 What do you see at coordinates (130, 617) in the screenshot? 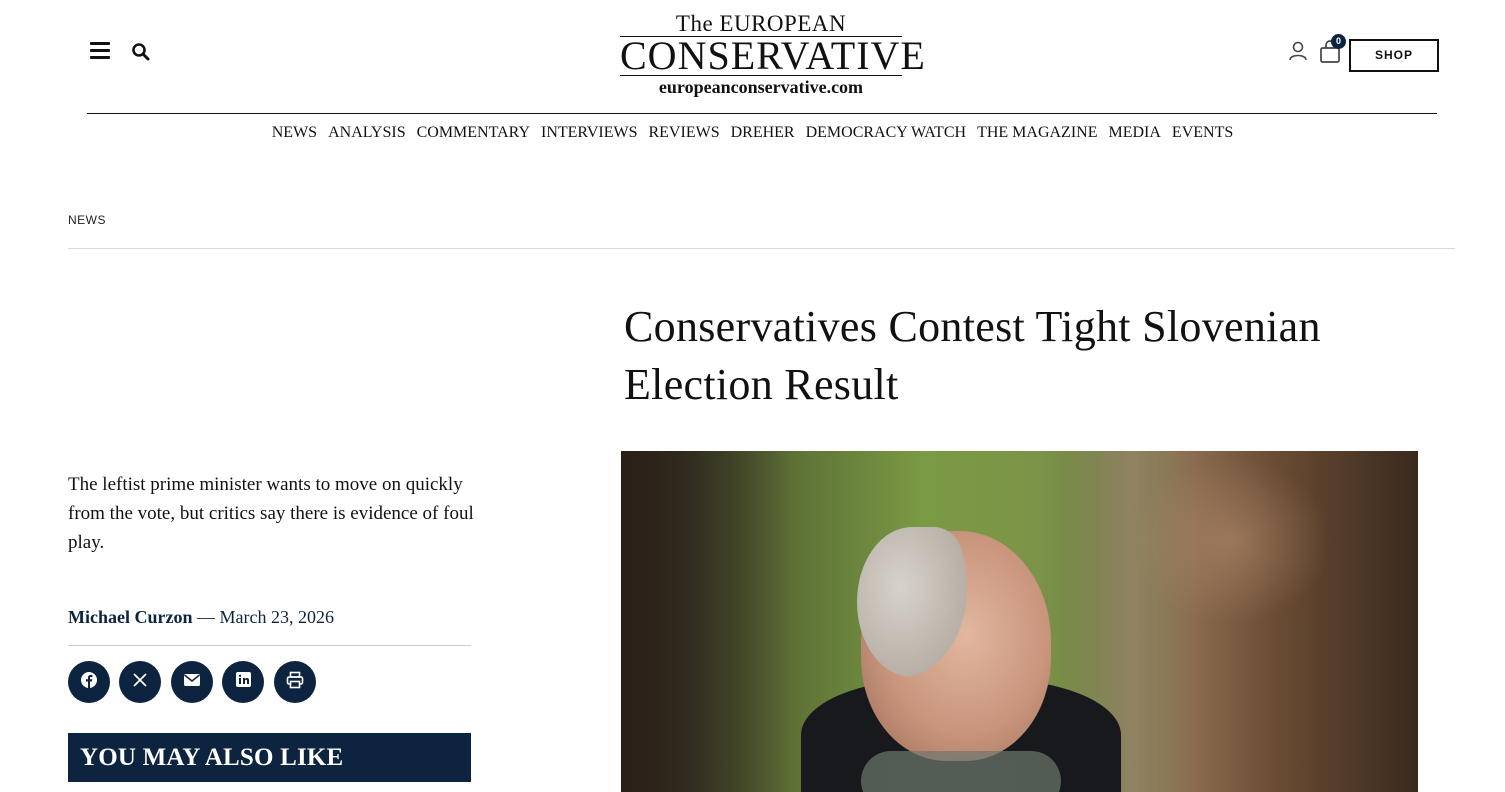
I see `author-link: Michael Curzon` at bounding box center [130, 617].